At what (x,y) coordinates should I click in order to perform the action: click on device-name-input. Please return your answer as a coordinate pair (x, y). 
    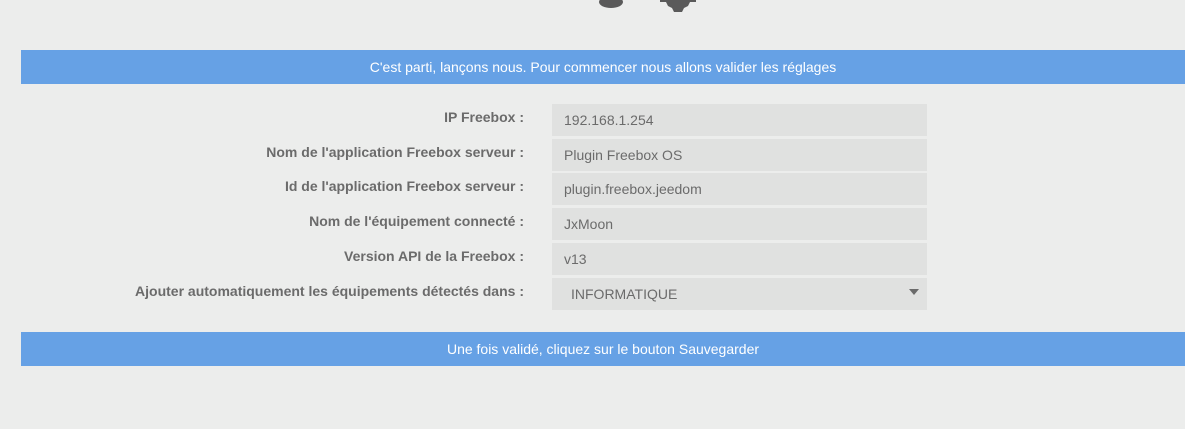
    Looking at the image, I should click on (739, 224).